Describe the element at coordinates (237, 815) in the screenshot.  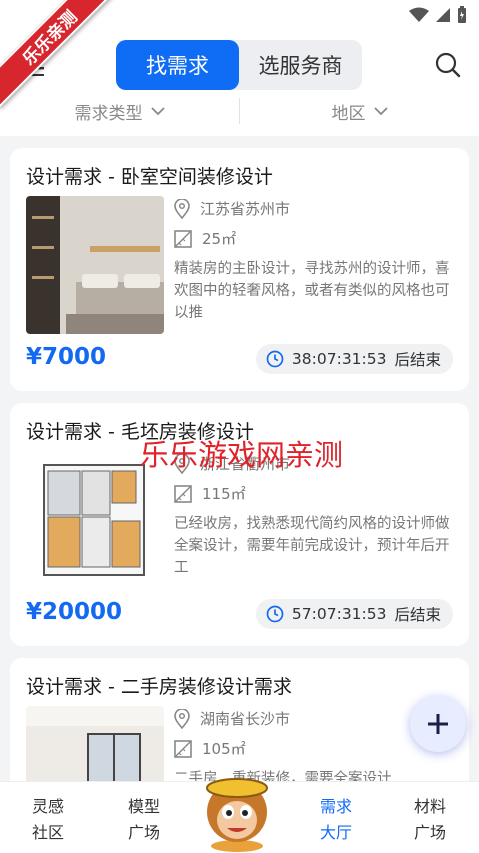
I see `monkey-king-mascot` at that location.